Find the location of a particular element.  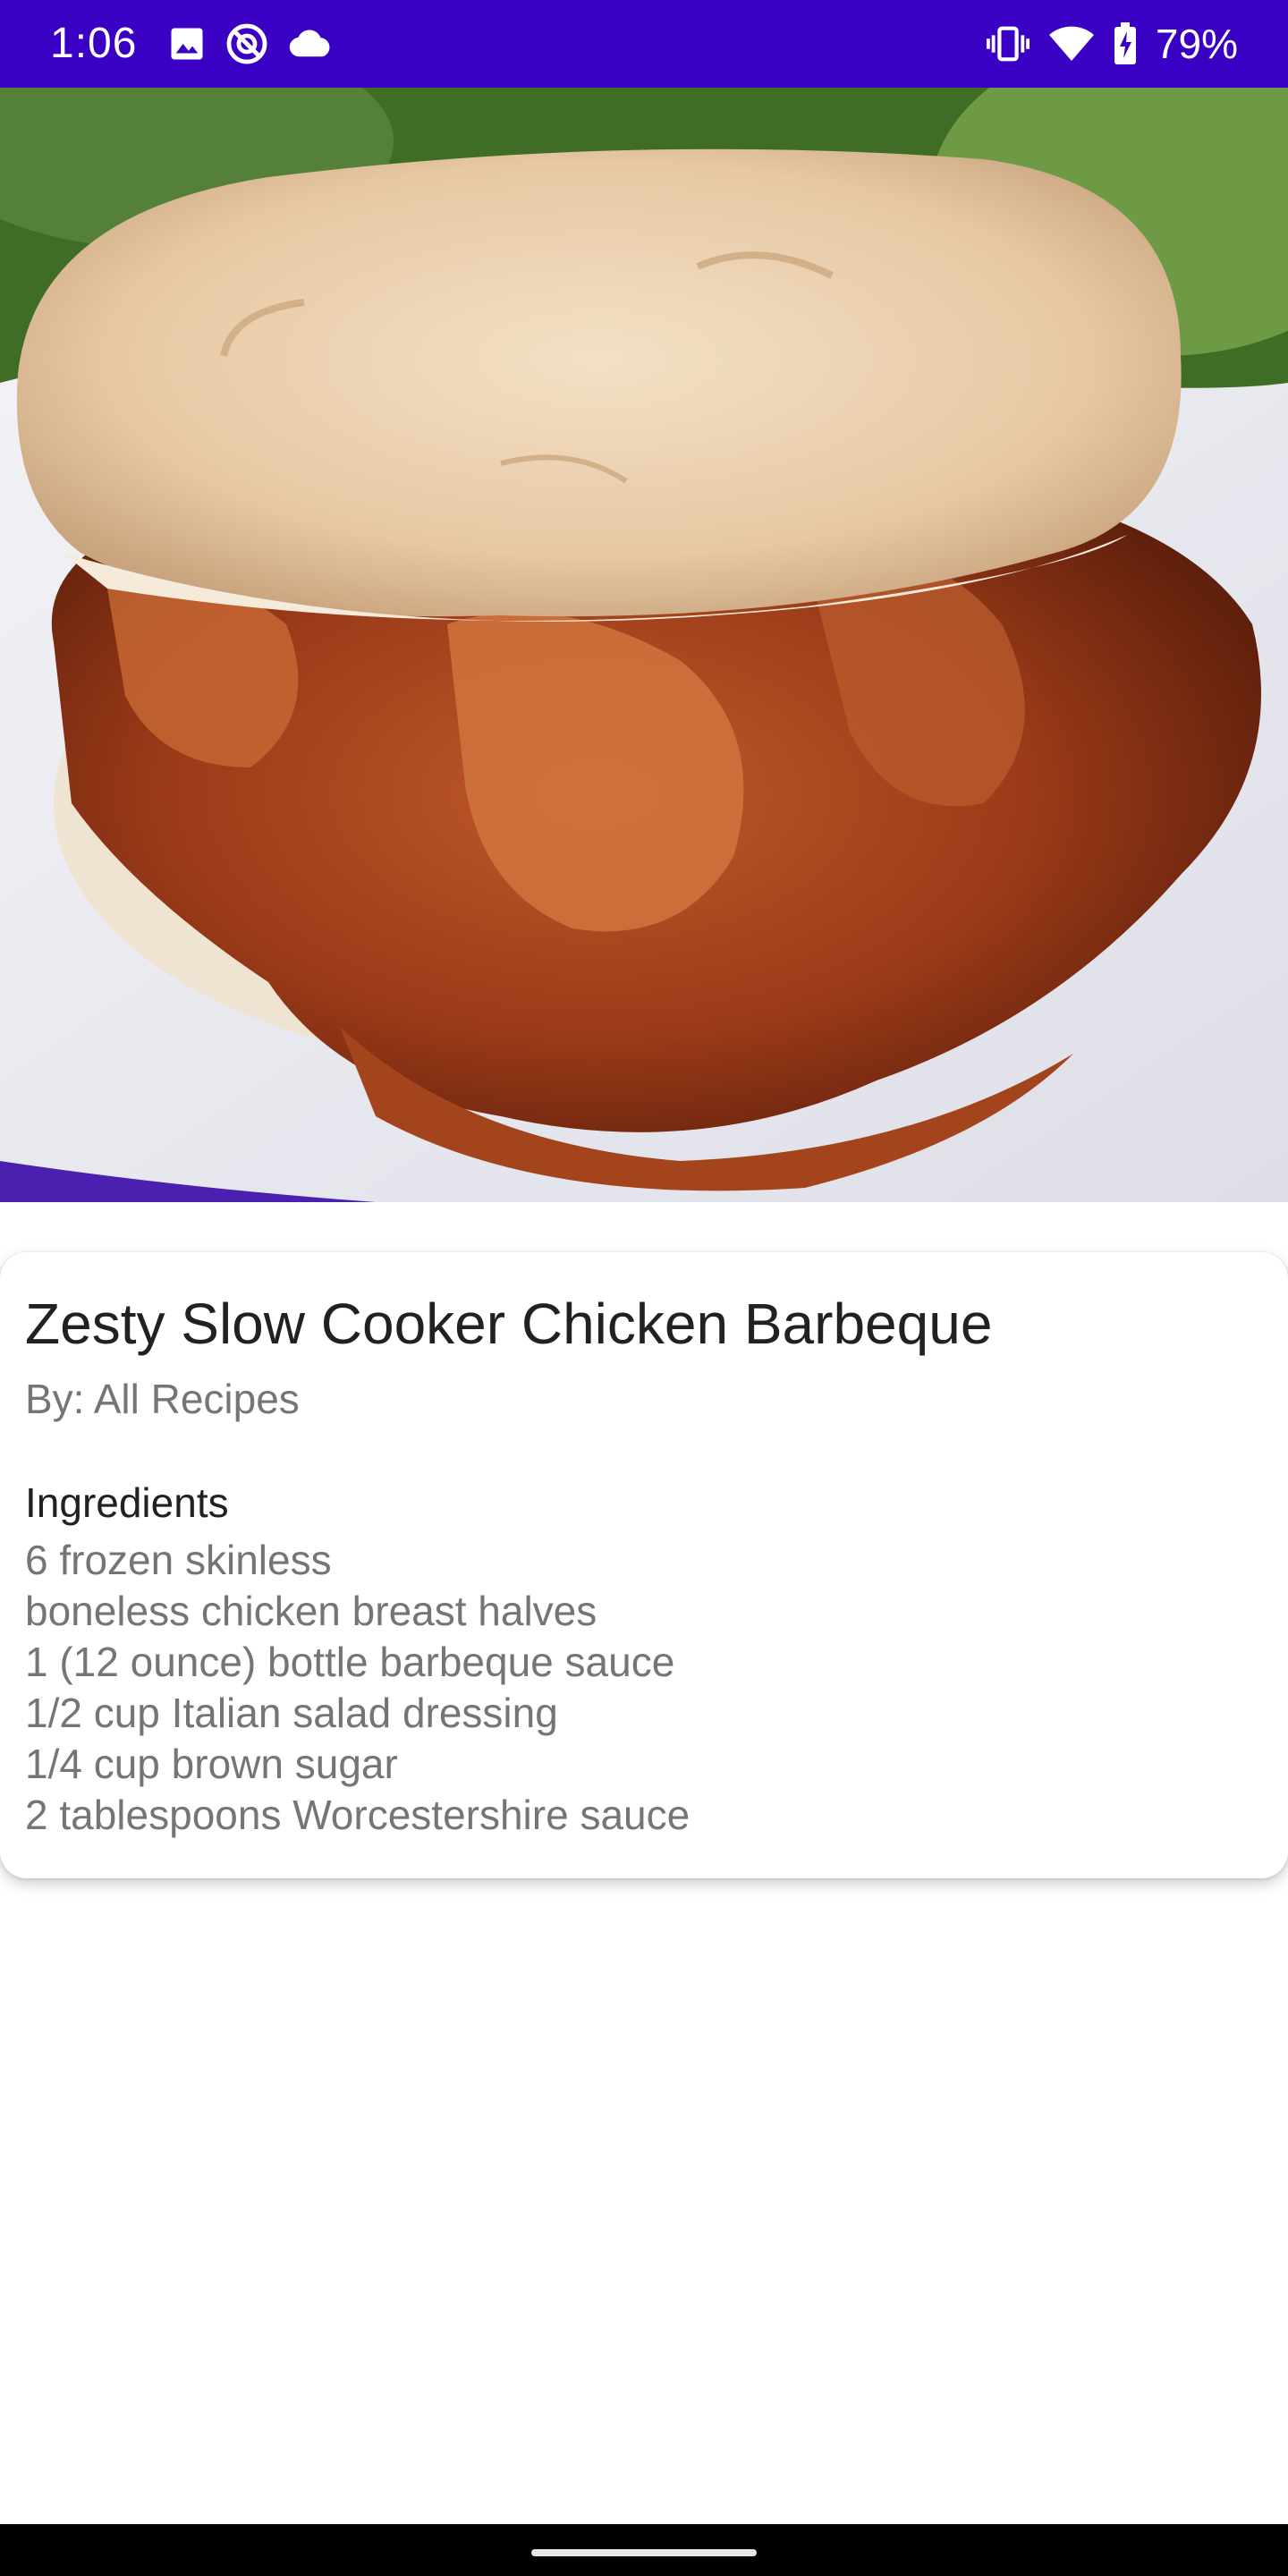

ingredient-item: 6 frozen skinless is located at coordinates (178, 1560).